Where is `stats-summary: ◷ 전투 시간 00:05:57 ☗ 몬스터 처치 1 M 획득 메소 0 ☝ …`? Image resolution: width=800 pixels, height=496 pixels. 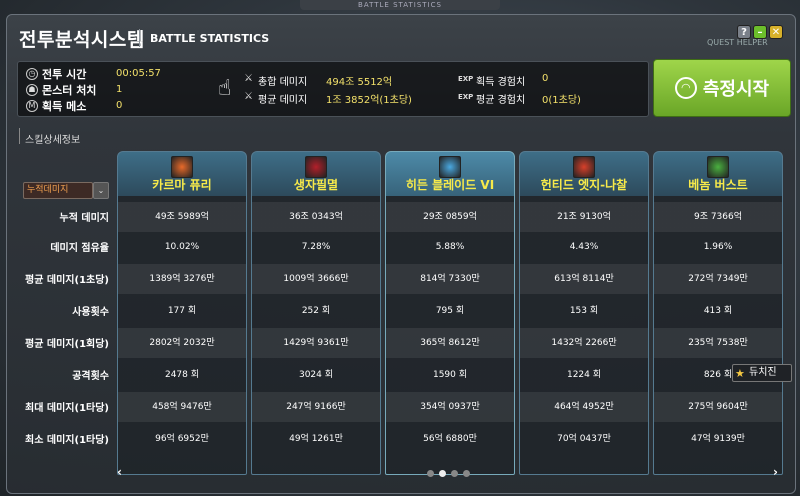 stats-summary: ◷ 전투 시간 00:05:57 ☗ 몬스터 처치 1 M 획득 메소 0 ☝ … is located at coordinates (333, 89).